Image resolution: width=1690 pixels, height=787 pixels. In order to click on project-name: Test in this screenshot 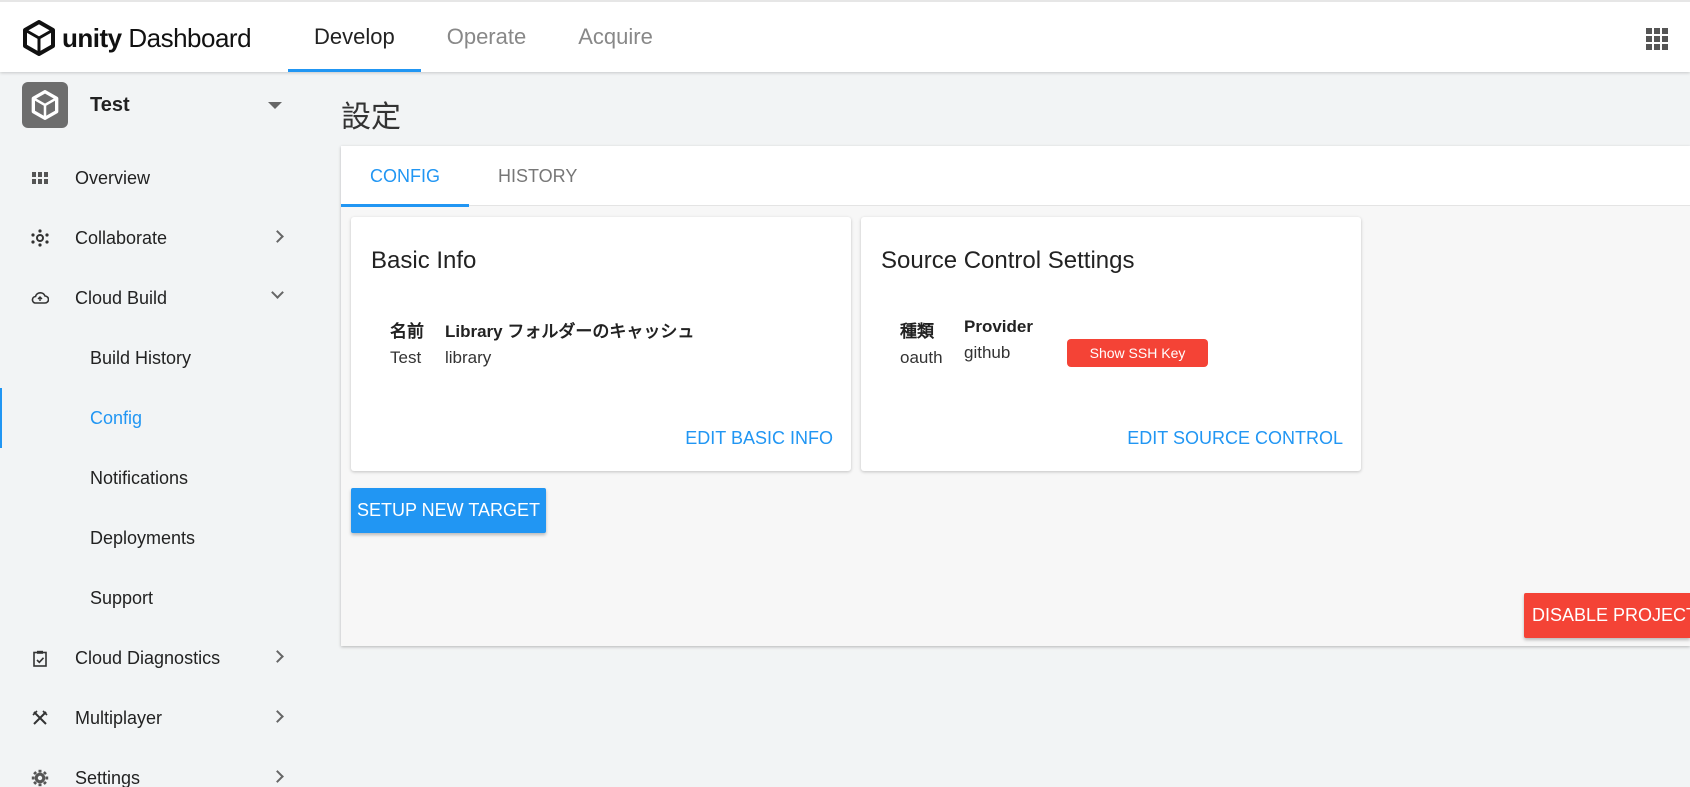, I will do `click(110, 104)`.